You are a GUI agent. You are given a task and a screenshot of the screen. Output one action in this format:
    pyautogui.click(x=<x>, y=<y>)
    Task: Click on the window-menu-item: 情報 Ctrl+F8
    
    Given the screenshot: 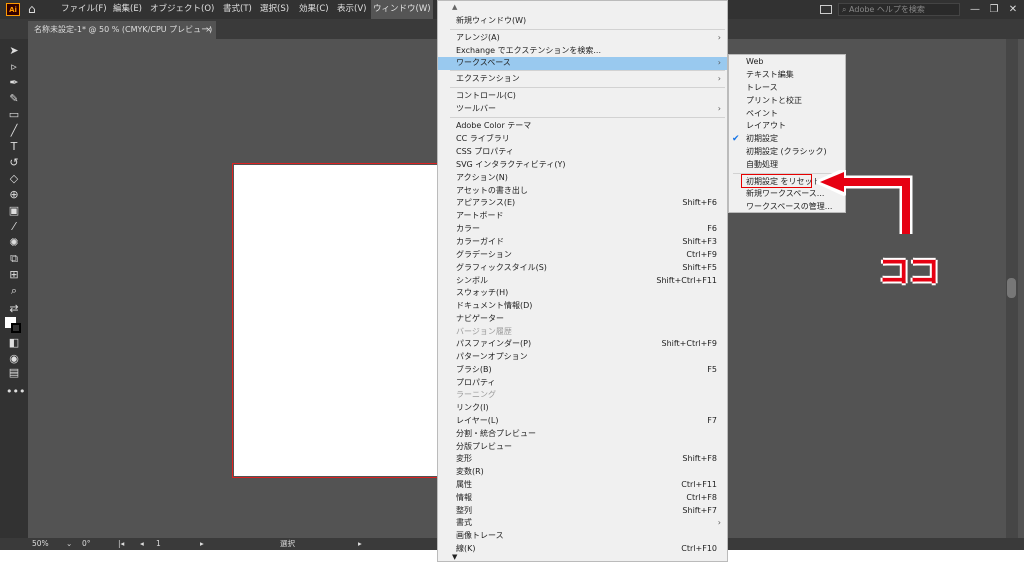 What is the action you would take?
    pyautogui.click(x=582, y=498)
    